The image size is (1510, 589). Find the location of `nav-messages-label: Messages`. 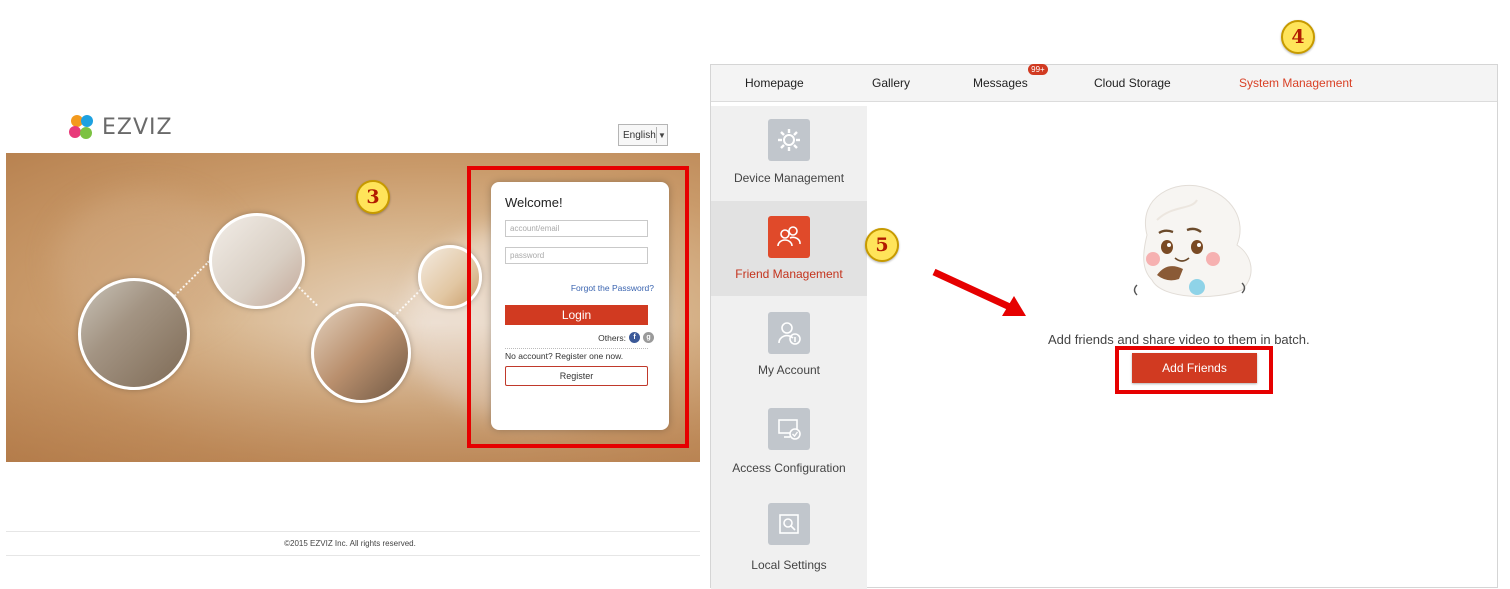

nav-messages-label: Messages is located at coordinates (1000, 83).